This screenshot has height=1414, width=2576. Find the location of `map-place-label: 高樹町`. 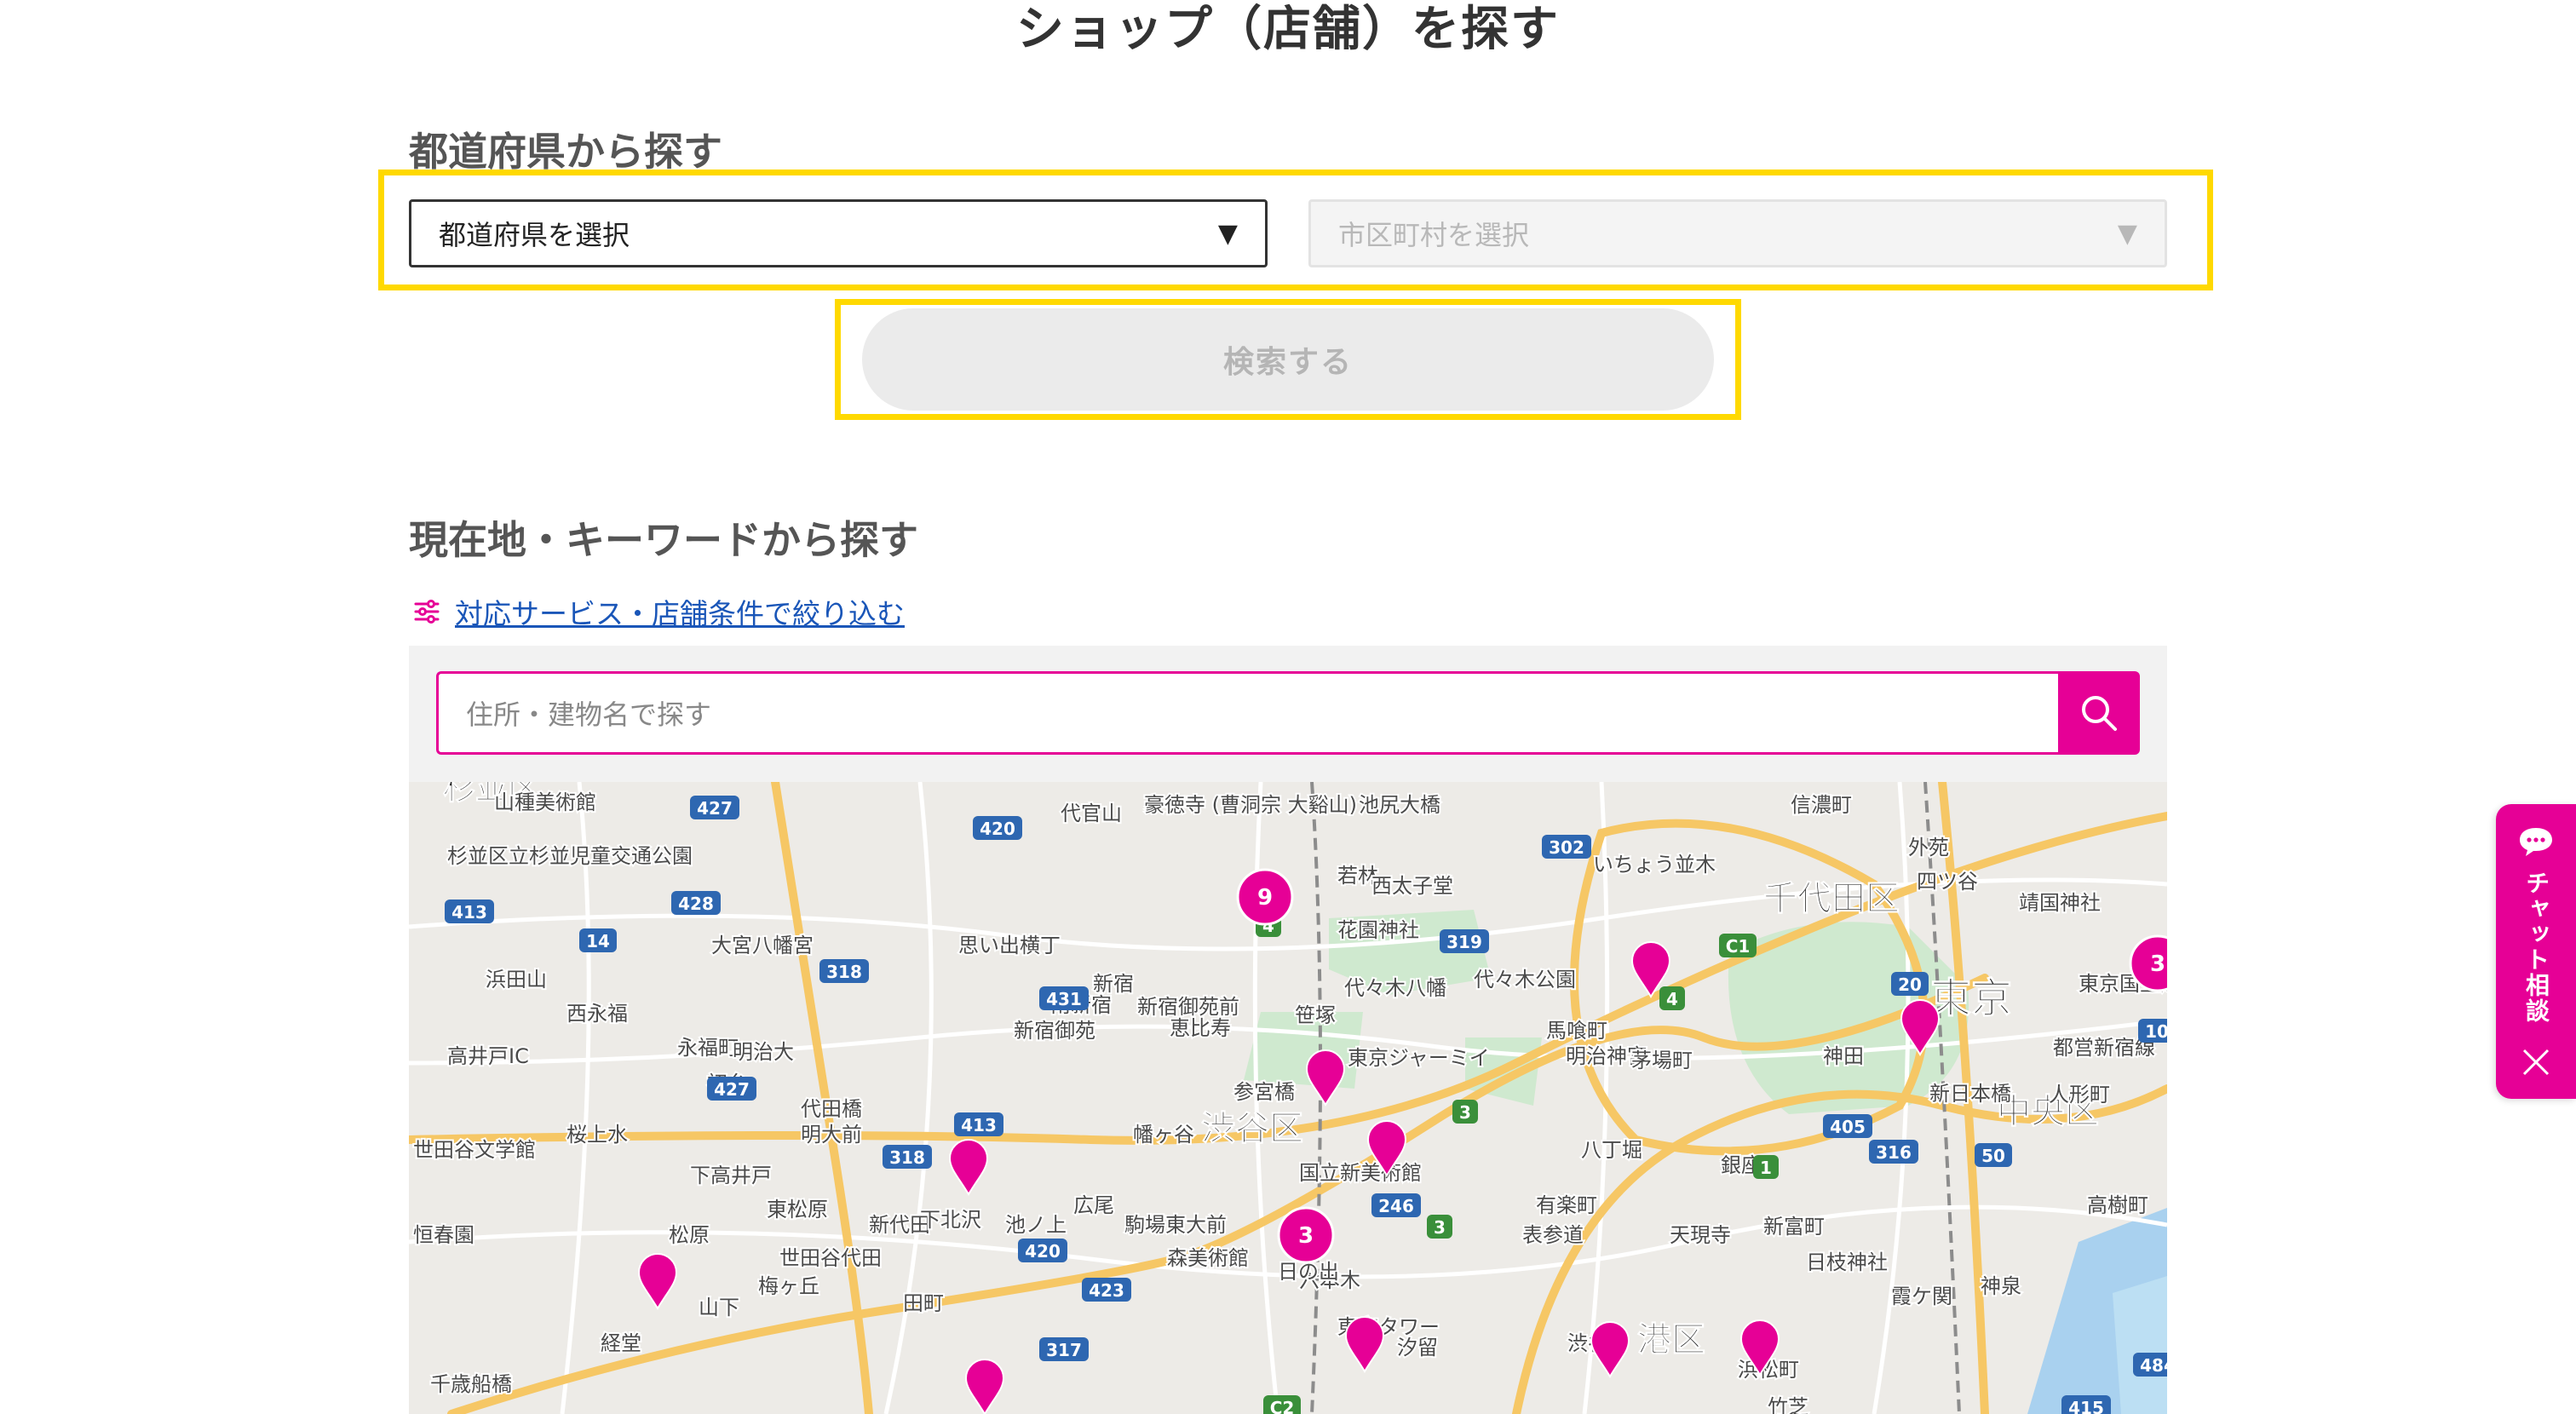

map-place-label: 高樹町 is located at coordinates (2117, 1205).